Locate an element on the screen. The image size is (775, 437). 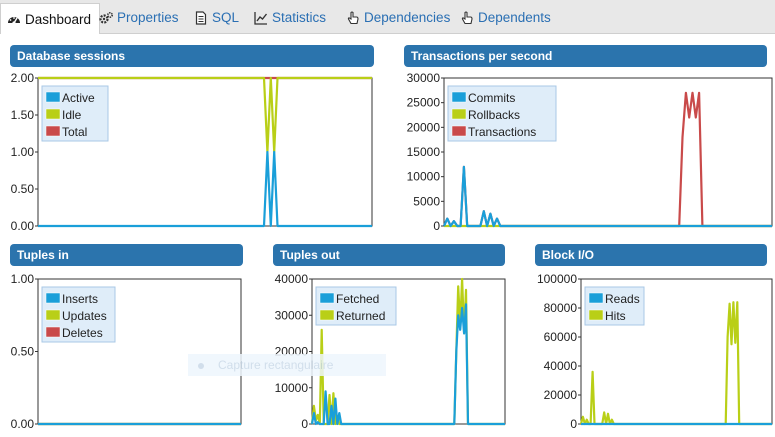
toast-label: Capture rectangulaire is located at coordinates (276, 365).